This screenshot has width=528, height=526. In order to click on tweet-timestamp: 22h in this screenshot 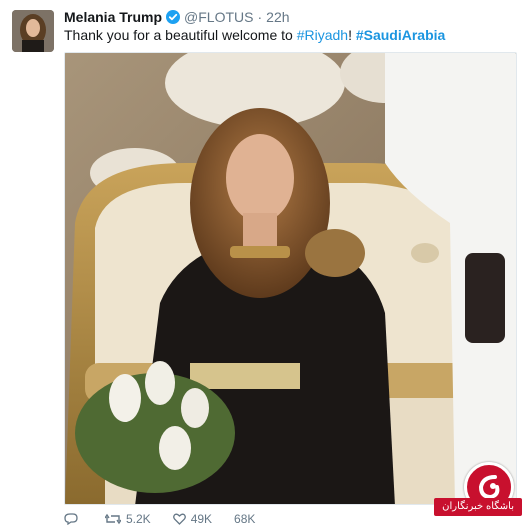, I will do `click(277, 17)`.